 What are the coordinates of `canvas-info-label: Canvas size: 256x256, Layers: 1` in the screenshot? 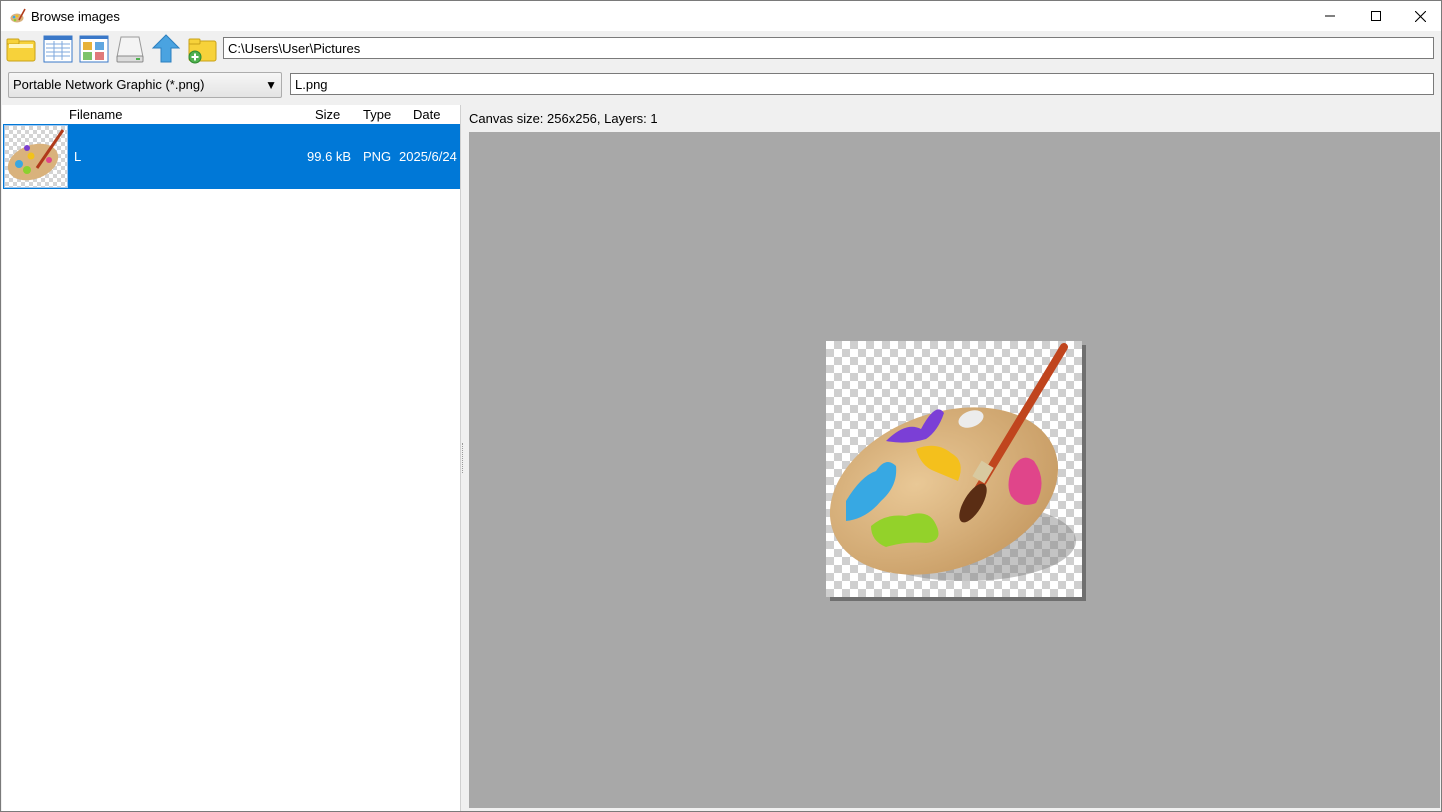 It's located at (563, 118).